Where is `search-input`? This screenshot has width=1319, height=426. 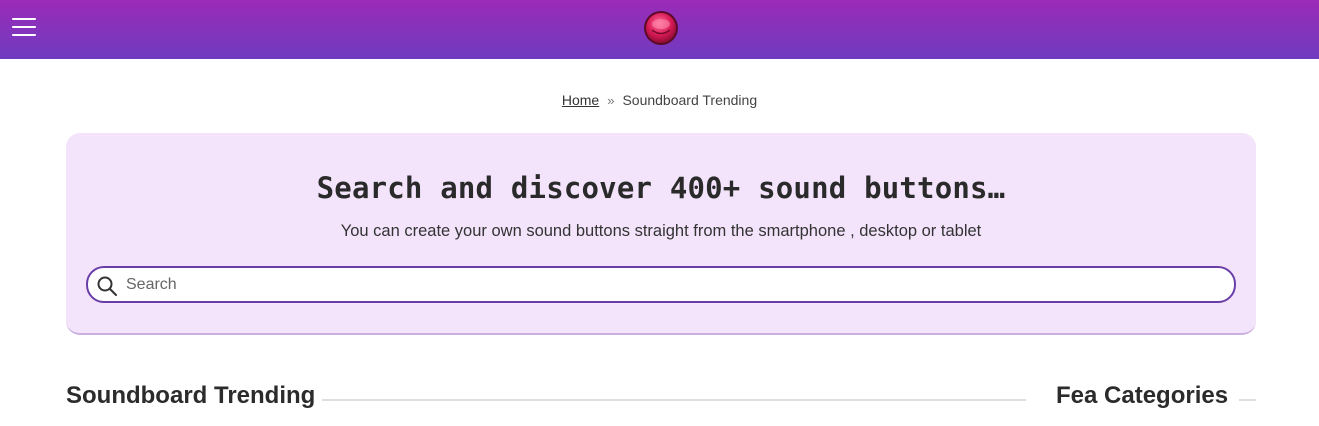
search-input is located at coordinates (676, 285).